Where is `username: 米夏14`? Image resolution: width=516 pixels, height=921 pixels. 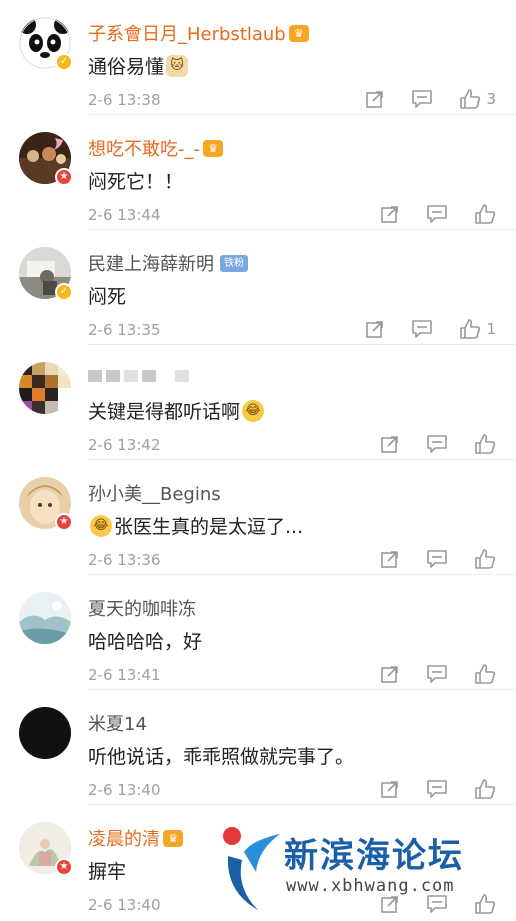
username: 米夏14 is located at coordinates (117, 723).